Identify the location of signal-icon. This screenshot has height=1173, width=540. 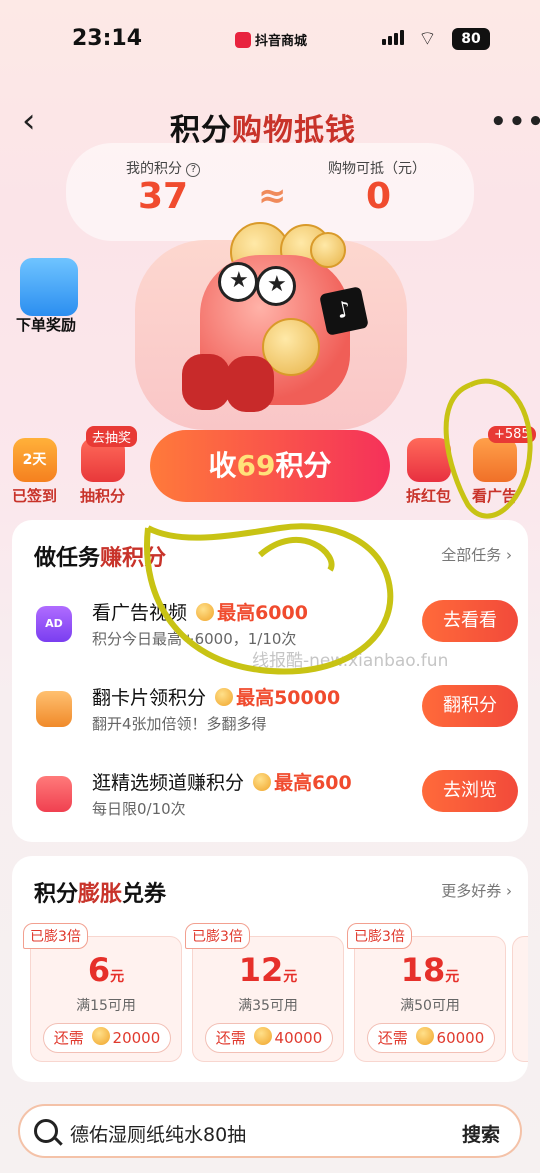
(393, 37).